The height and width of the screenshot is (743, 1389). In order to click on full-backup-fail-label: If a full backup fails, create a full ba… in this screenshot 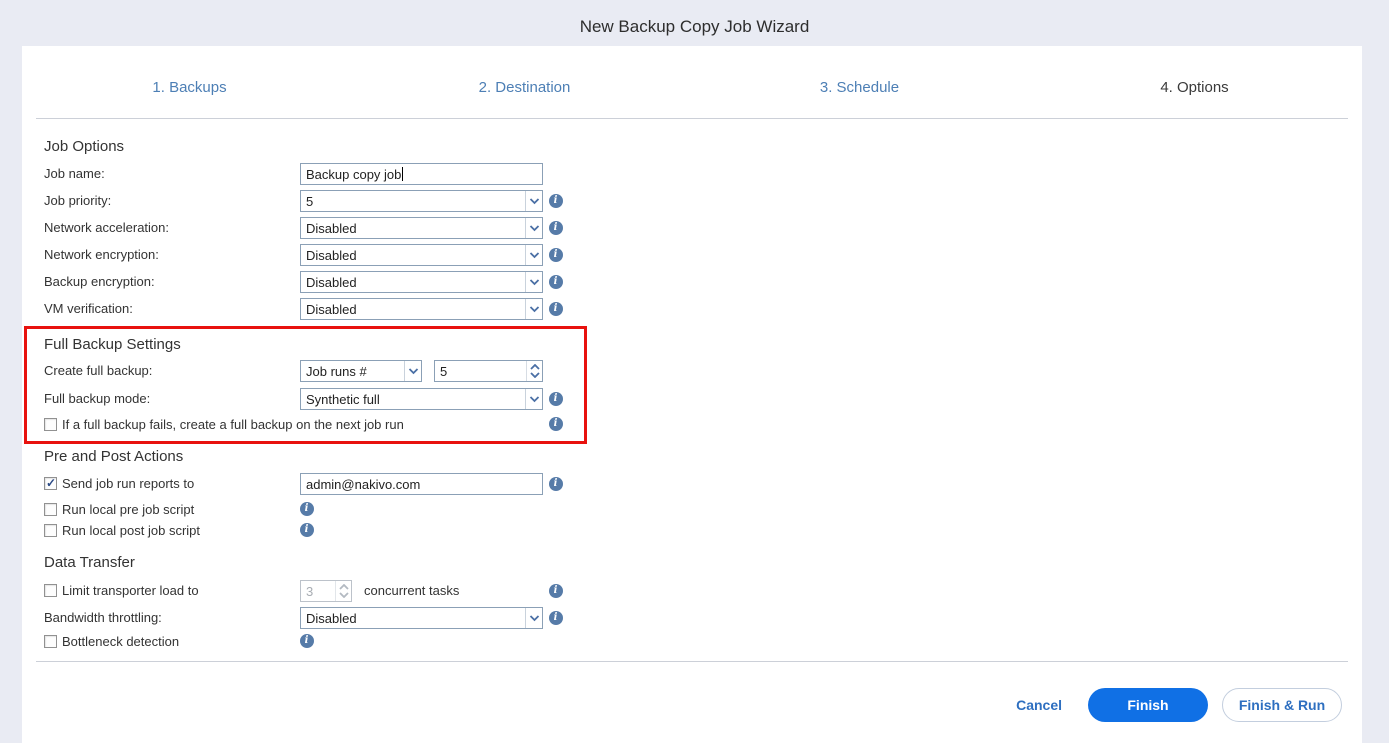, I will do `click(233, 424)`.